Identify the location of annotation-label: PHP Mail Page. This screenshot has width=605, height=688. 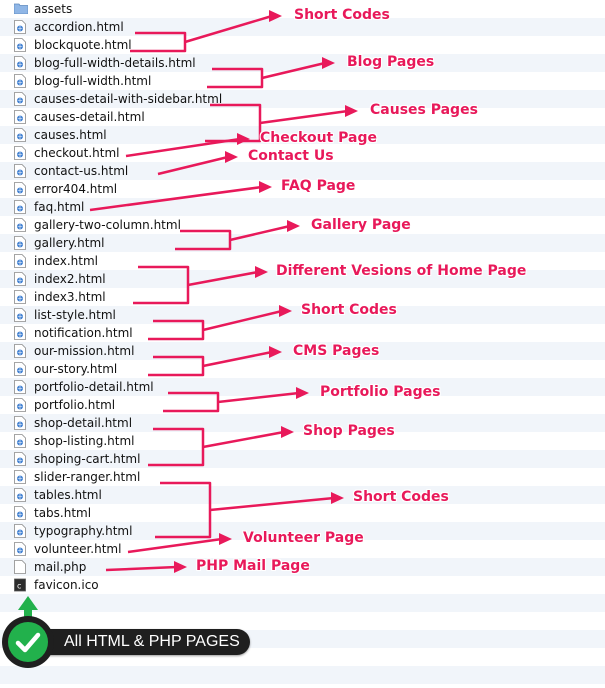
(253, 566).